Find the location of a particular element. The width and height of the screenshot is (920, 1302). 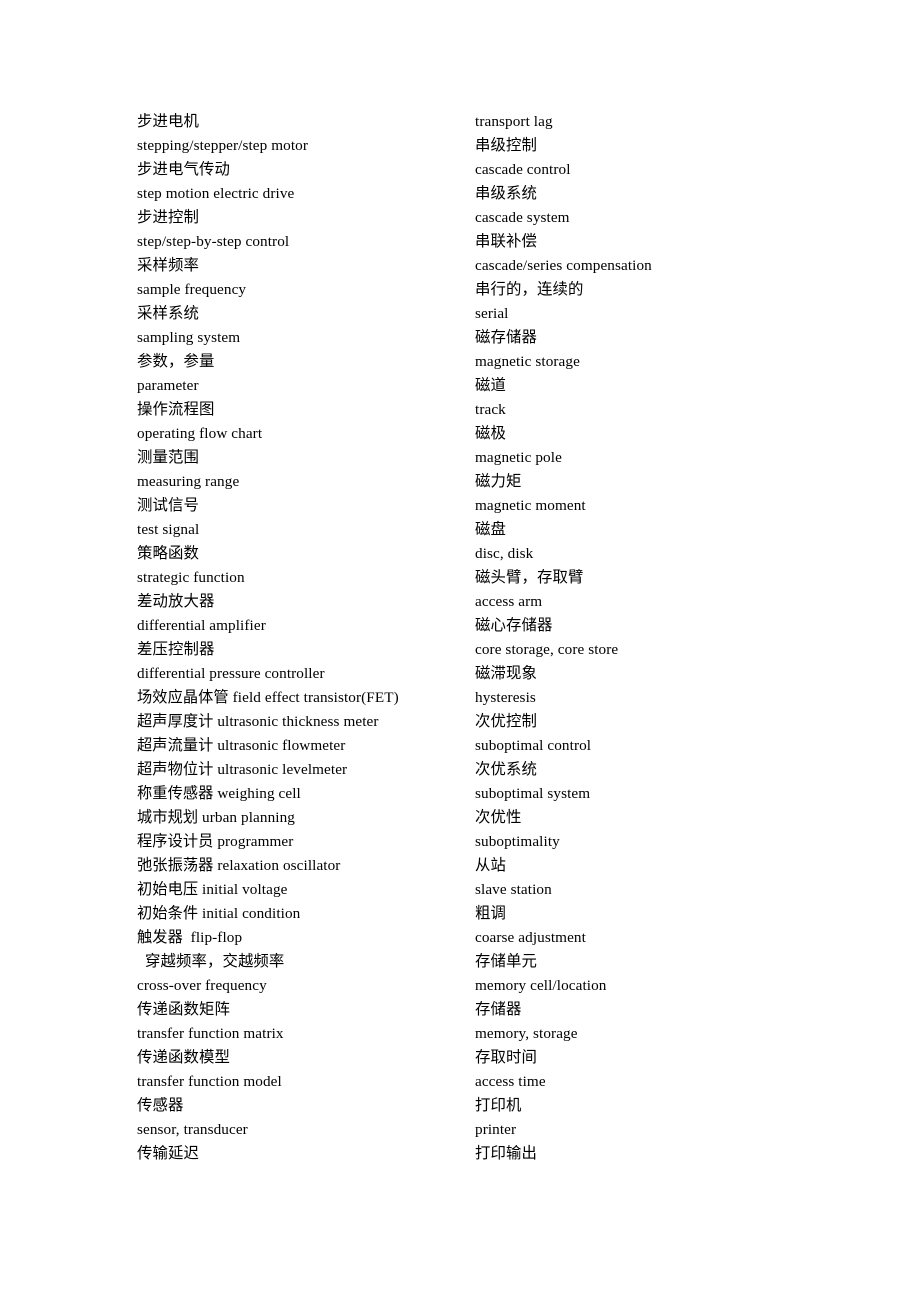

glossary-line: 粗调 is located at coordinates (490, 913).